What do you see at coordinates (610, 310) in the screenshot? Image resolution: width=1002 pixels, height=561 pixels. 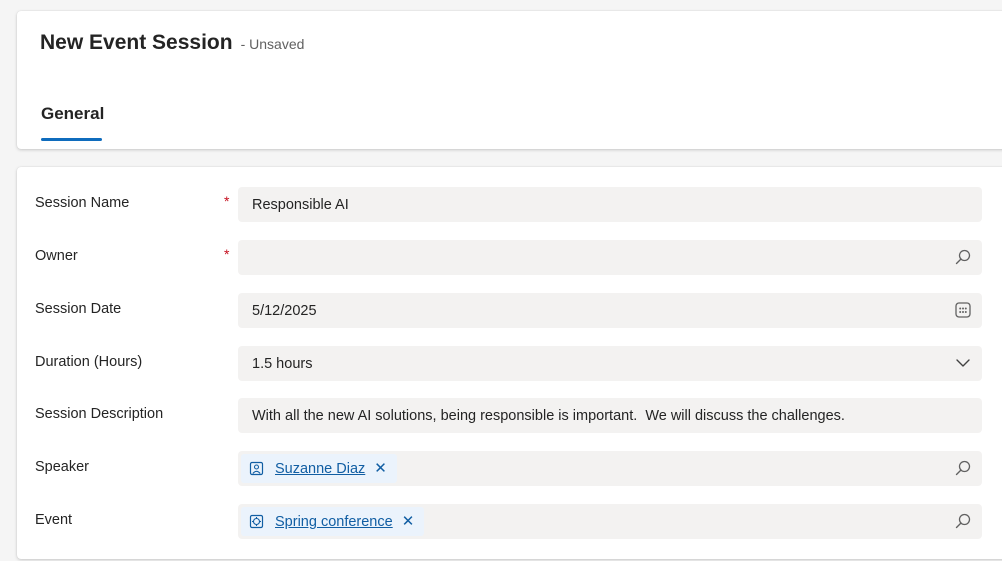 I see `session-date-input: 5/12/2025` at bounding box center [610, 310].